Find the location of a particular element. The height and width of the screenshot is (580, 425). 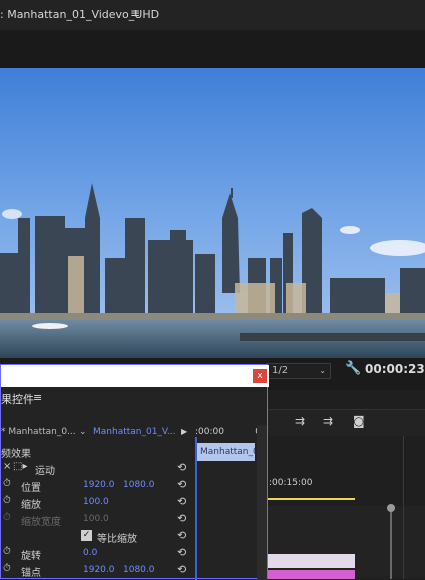

param-scale: ⏱ 缩放 100.0 ⟲ is located at coordinates (98, 502).